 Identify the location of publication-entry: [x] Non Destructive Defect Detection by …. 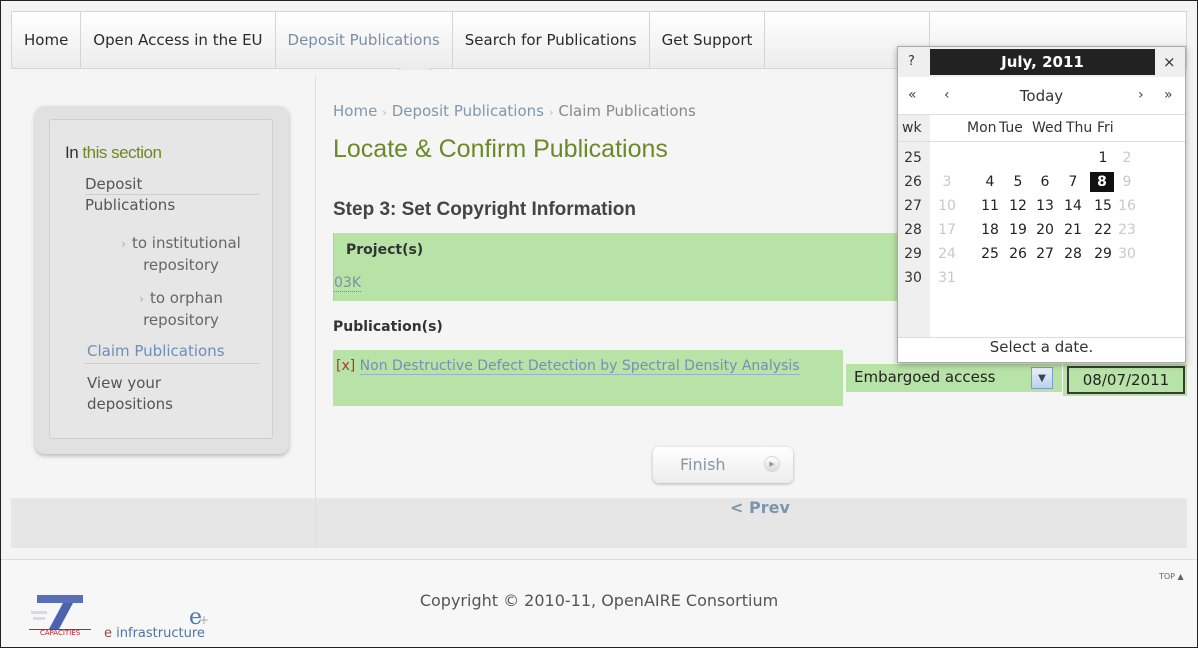
(571, 366).